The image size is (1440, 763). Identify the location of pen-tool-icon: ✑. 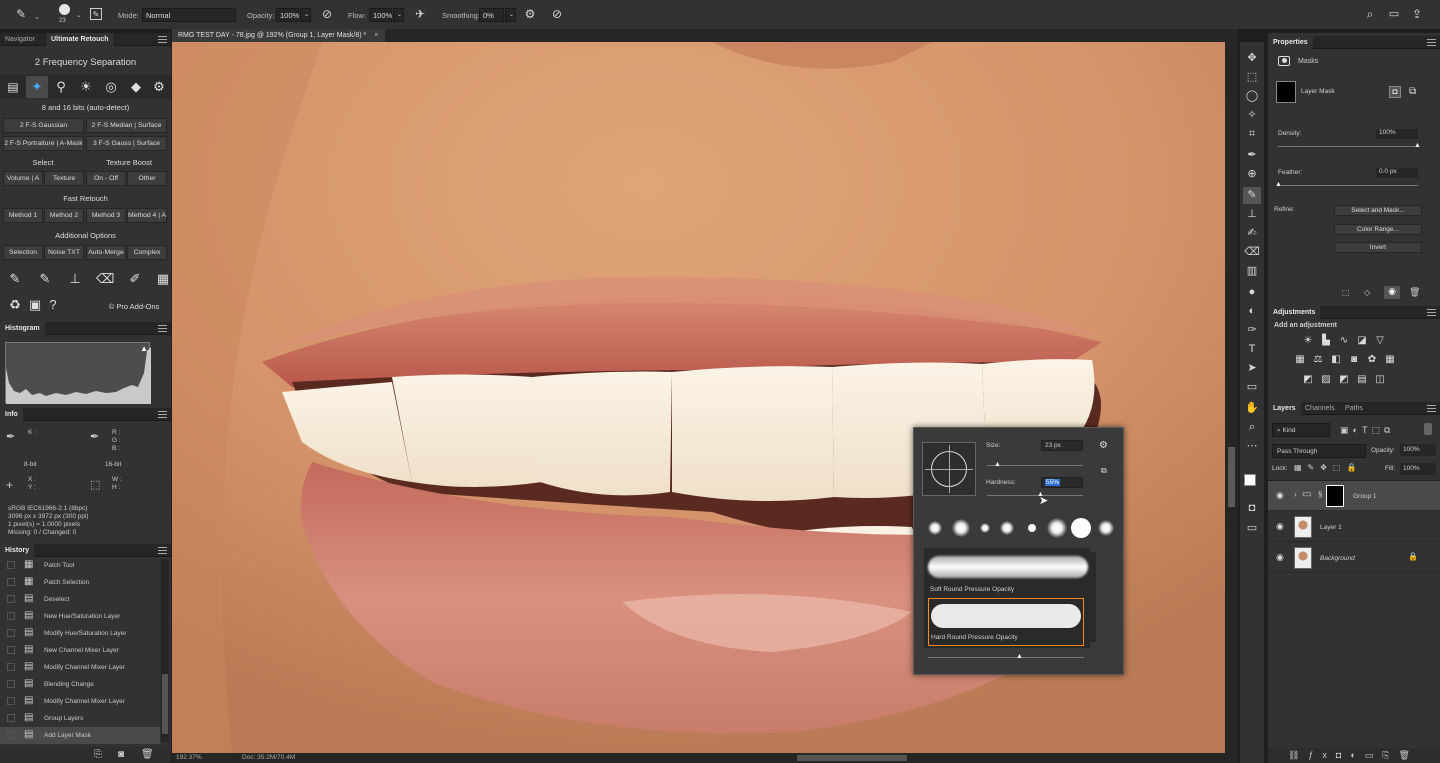
(1252, 330).